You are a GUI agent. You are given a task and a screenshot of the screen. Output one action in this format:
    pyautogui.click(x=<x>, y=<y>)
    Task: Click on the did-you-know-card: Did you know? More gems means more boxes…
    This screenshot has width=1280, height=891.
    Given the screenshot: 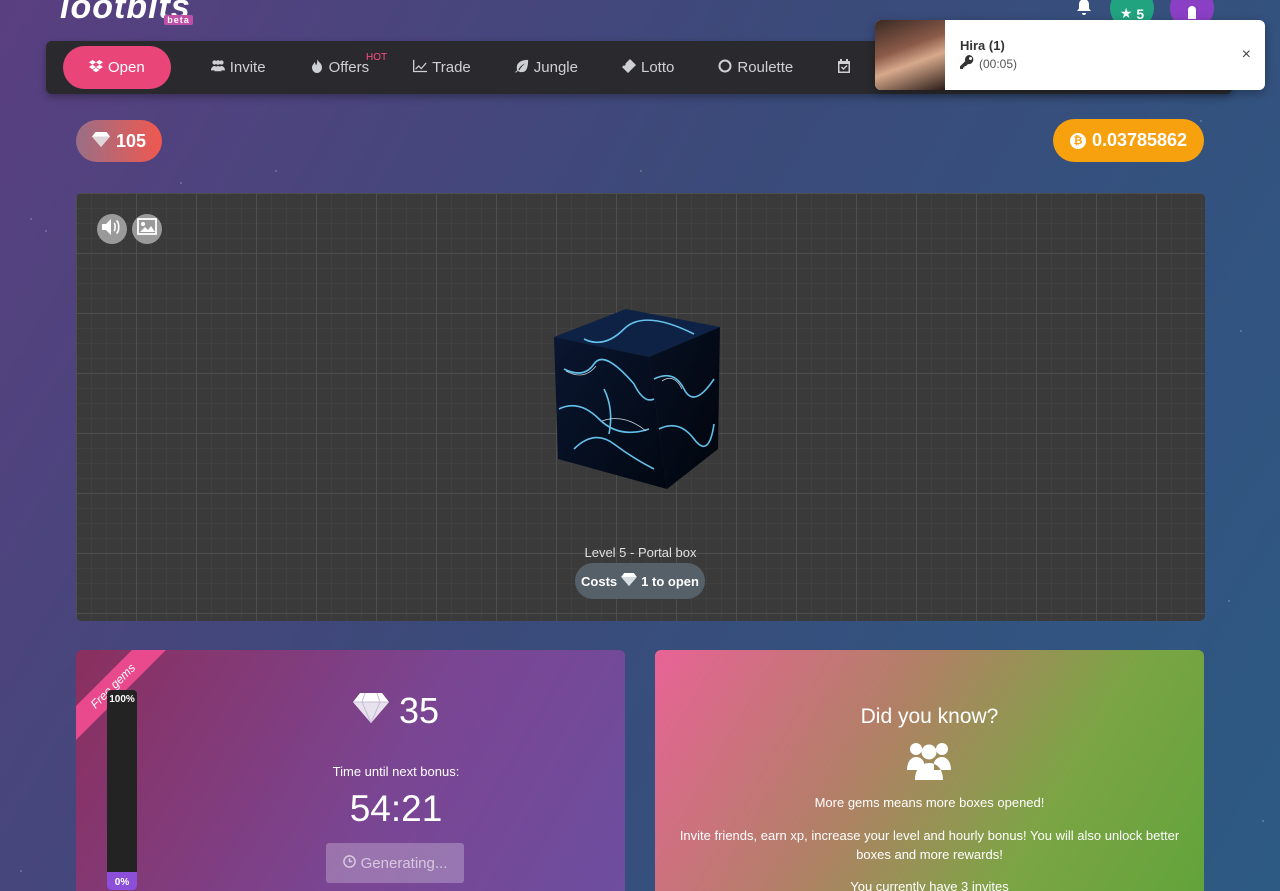 What is the action you would take?
    pyautogui.click(x=929, y=770)
    